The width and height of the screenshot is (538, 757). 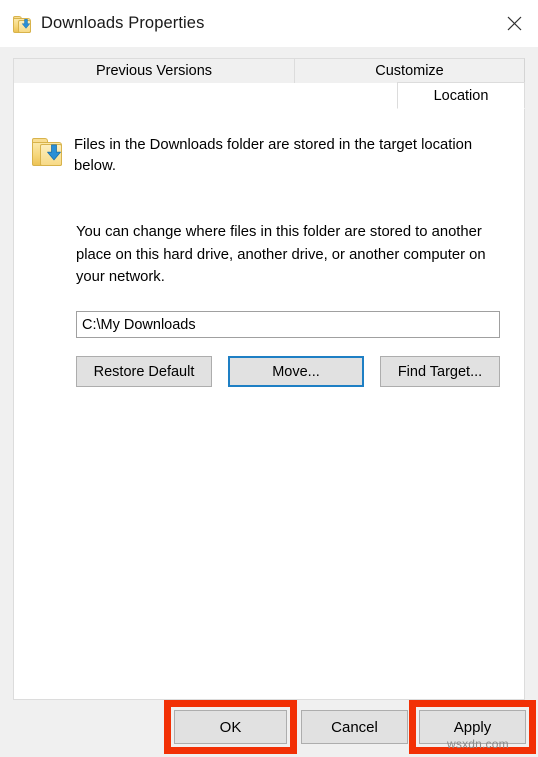 I want to click on tab-previous-versions: Previous Versions, so click(x=154, y=71).